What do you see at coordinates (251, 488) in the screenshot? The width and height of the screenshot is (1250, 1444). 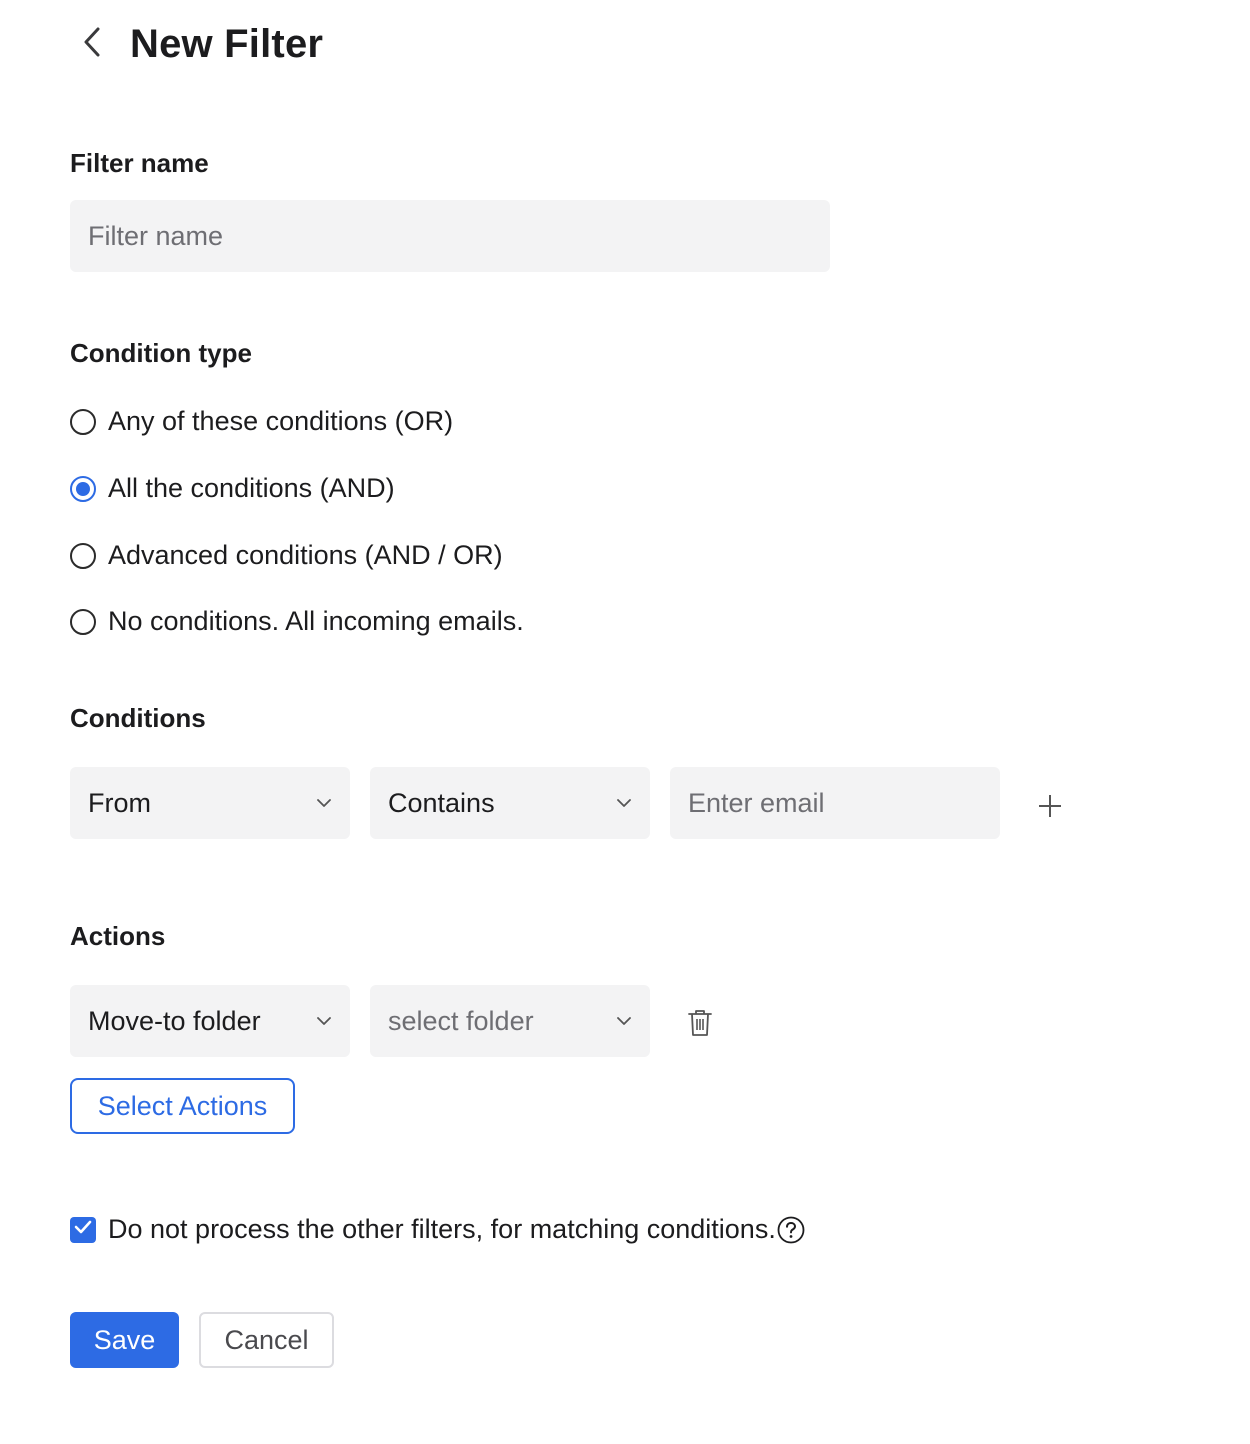 I see `radio-label: All the conditions (AND)` at bounding box center [251, 488].